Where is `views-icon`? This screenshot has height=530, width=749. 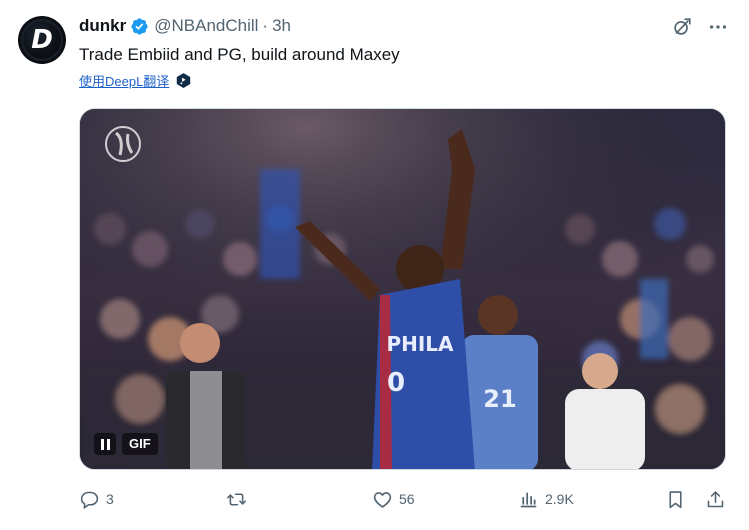
views-icon is located at coordinates (528, 499).